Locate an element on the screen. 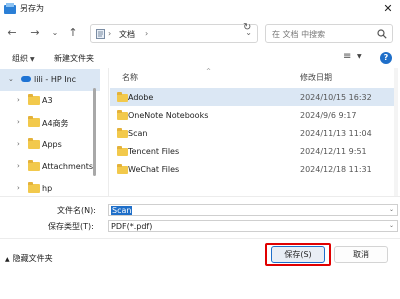 The width and height of the screenshot is (400, 299). file-modified-date: 2024/12/11 9:51 is located at coordinates (333, 151).